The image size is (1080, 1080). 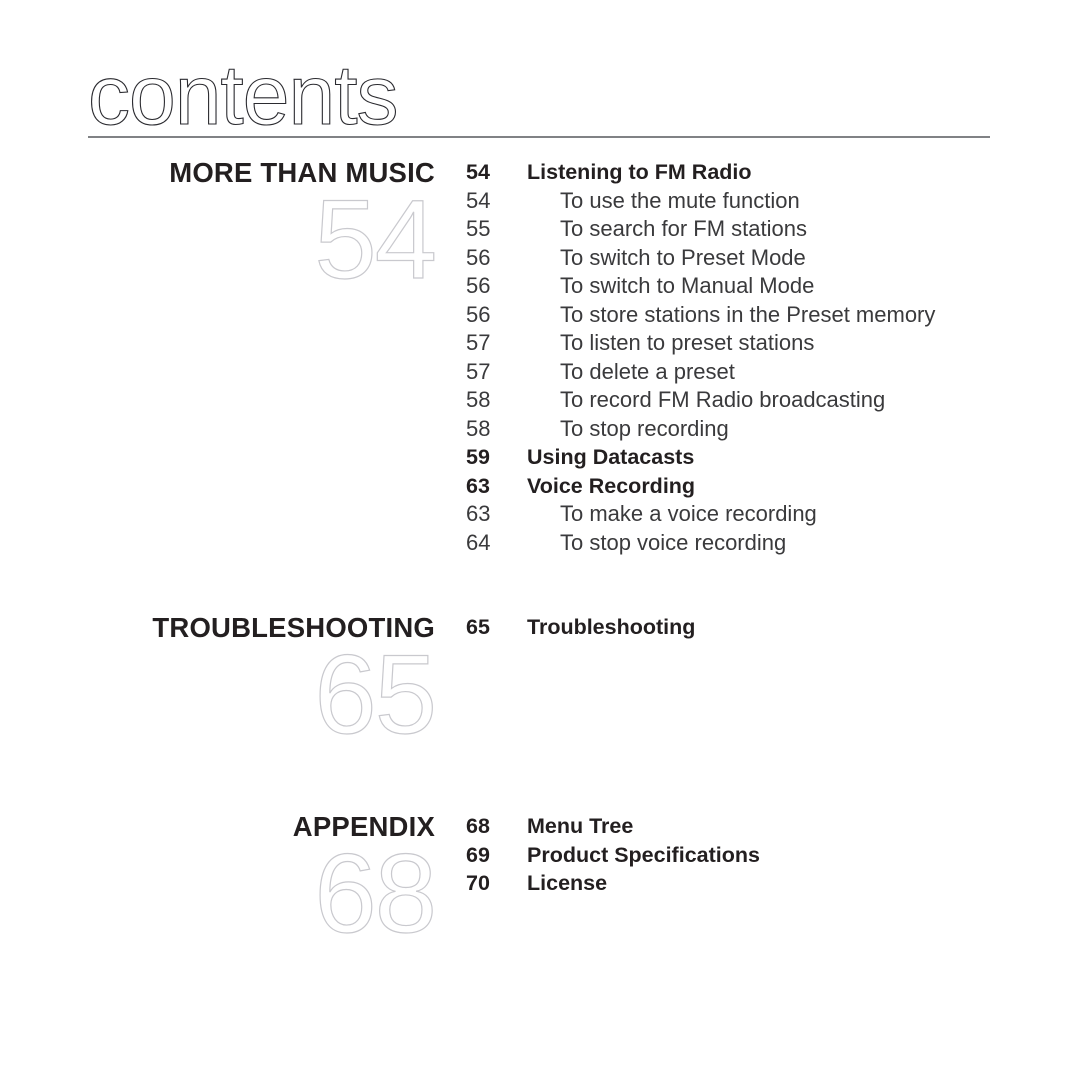 I want to click on toc-entry-page: 64, so click(x=478, y=542).